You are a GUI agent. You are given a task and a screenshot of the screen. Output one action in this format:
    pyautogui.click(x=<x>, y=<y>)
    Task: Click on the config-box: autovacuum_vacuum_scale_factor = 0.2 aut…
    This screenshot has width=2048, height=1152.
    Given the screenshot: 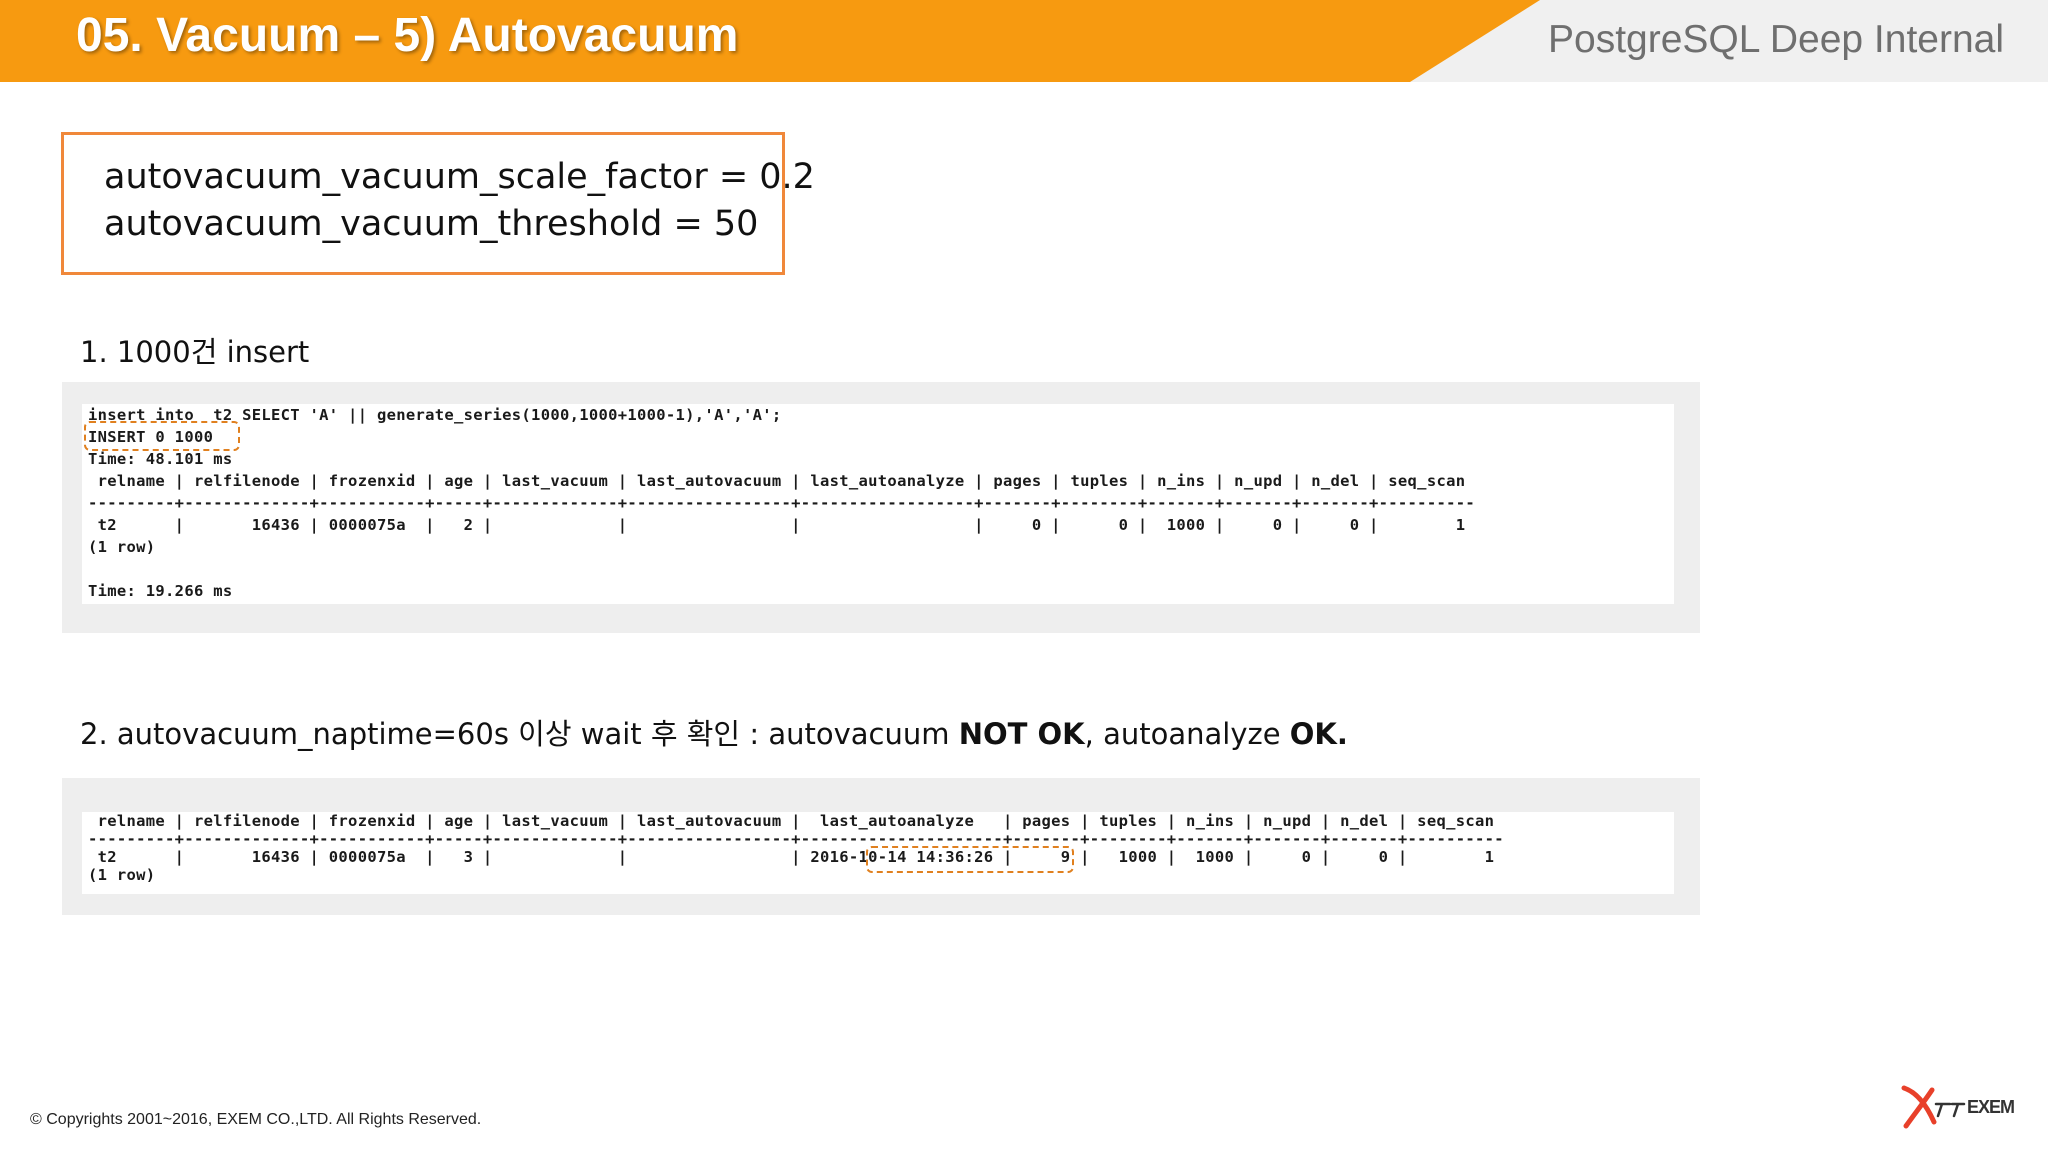 What is the action you would take?
    pyautogui.click(x=438, y=203)
    